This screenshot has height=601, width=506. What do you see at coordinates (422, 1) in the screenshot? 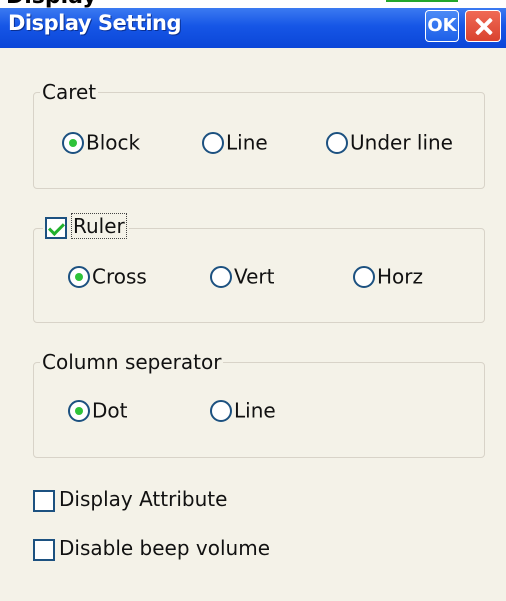
I see `clipped-header-highlight` at bounding box center [422, 1].